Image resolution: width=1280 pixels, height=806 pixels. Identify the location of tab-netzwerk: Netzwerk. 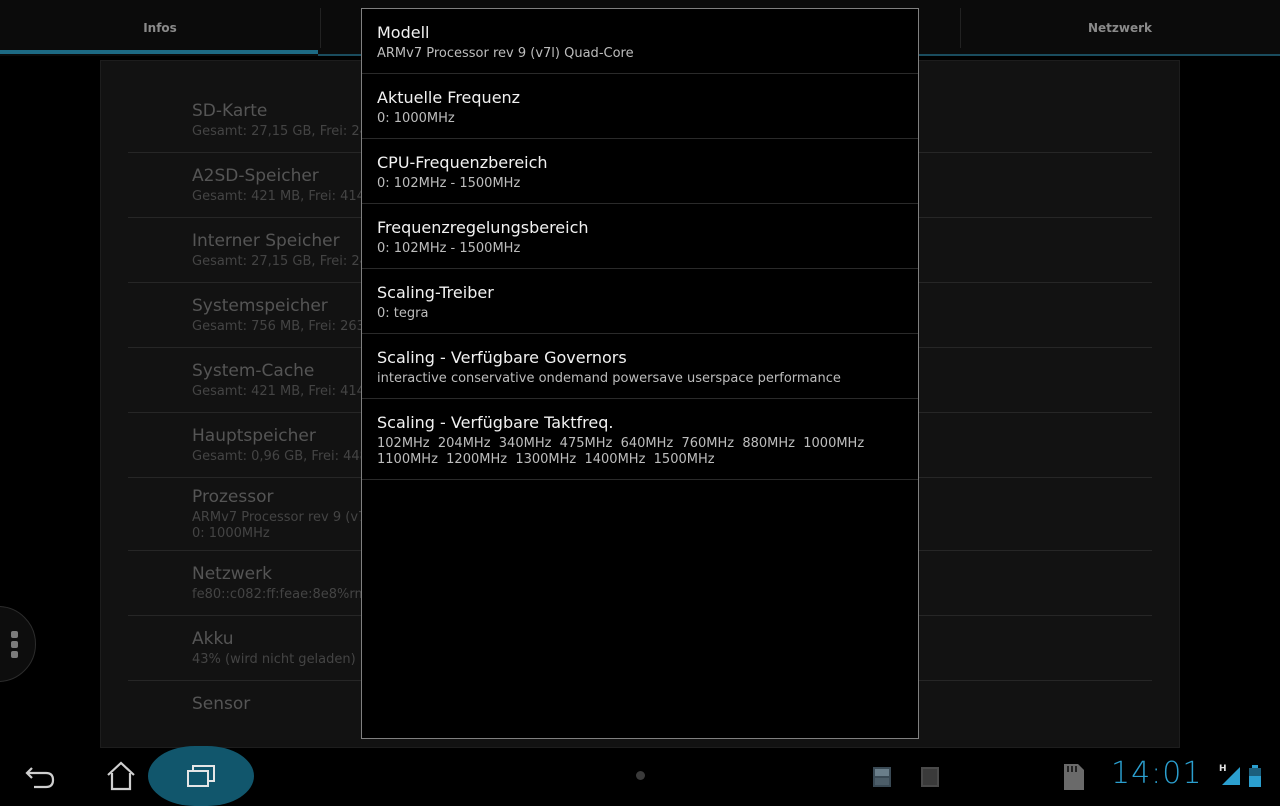
(1120, 27).